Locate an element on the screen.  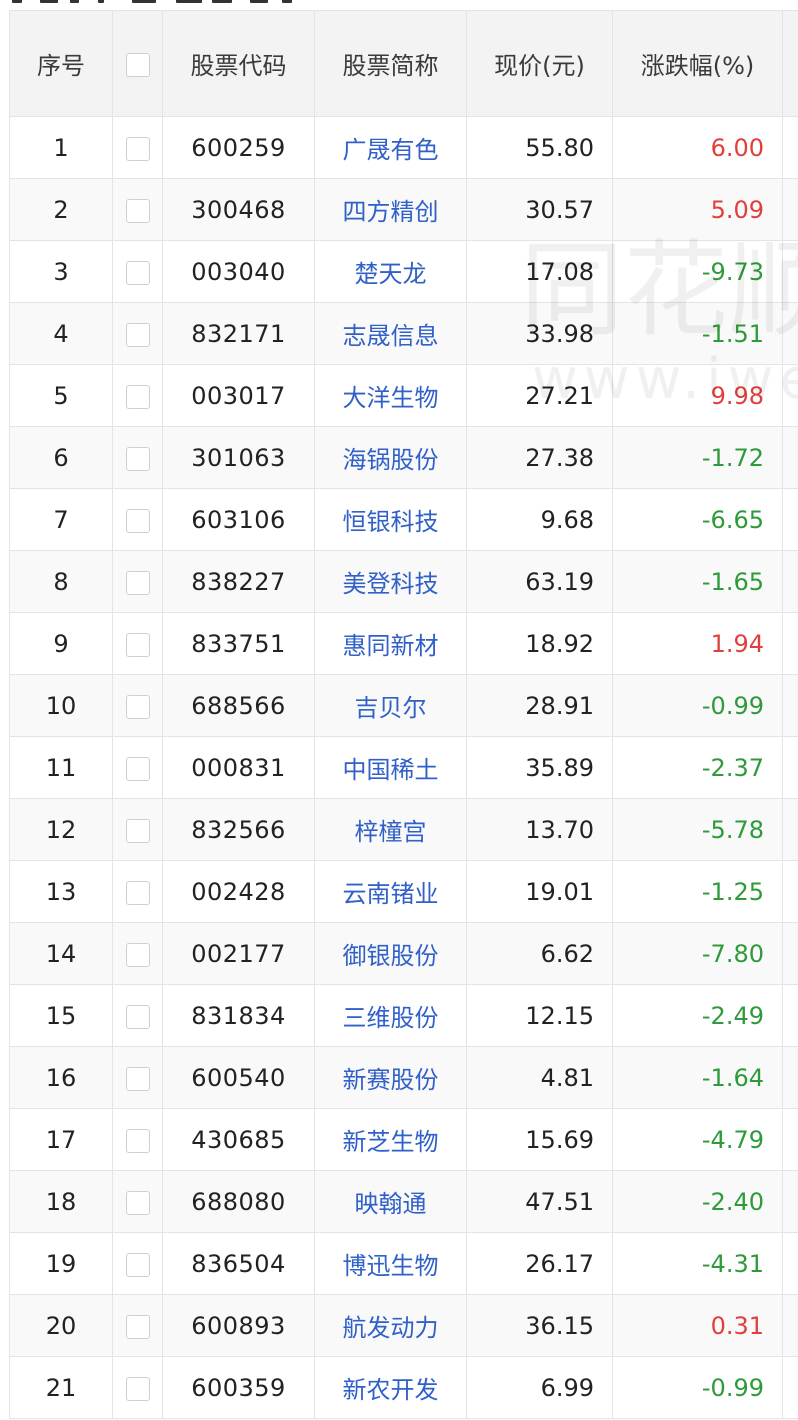
table-row: 2 300468 四方精创 30.57 5.09 is located at coordinates (403, 209).